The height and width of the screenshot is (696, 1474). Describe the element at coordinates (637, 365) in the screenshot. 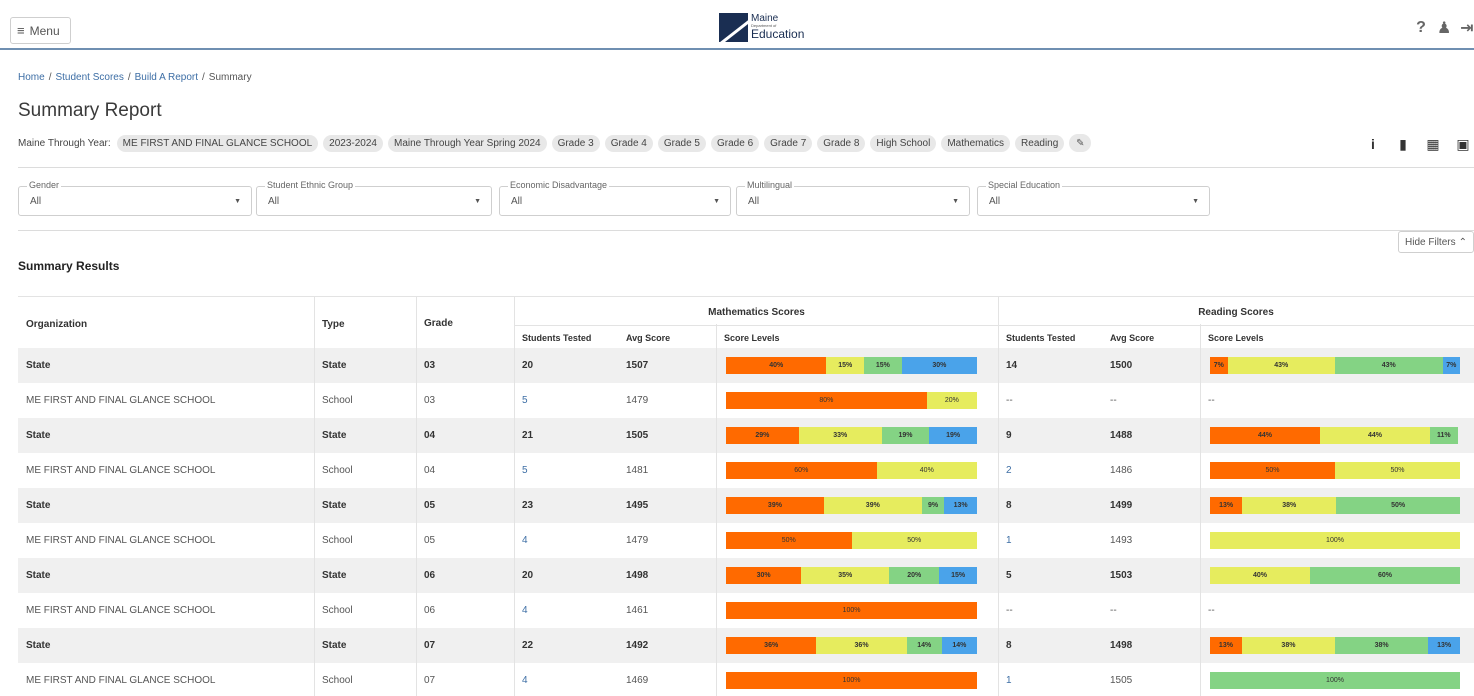

I see `math-avg-score-cell: 1507` at that location.